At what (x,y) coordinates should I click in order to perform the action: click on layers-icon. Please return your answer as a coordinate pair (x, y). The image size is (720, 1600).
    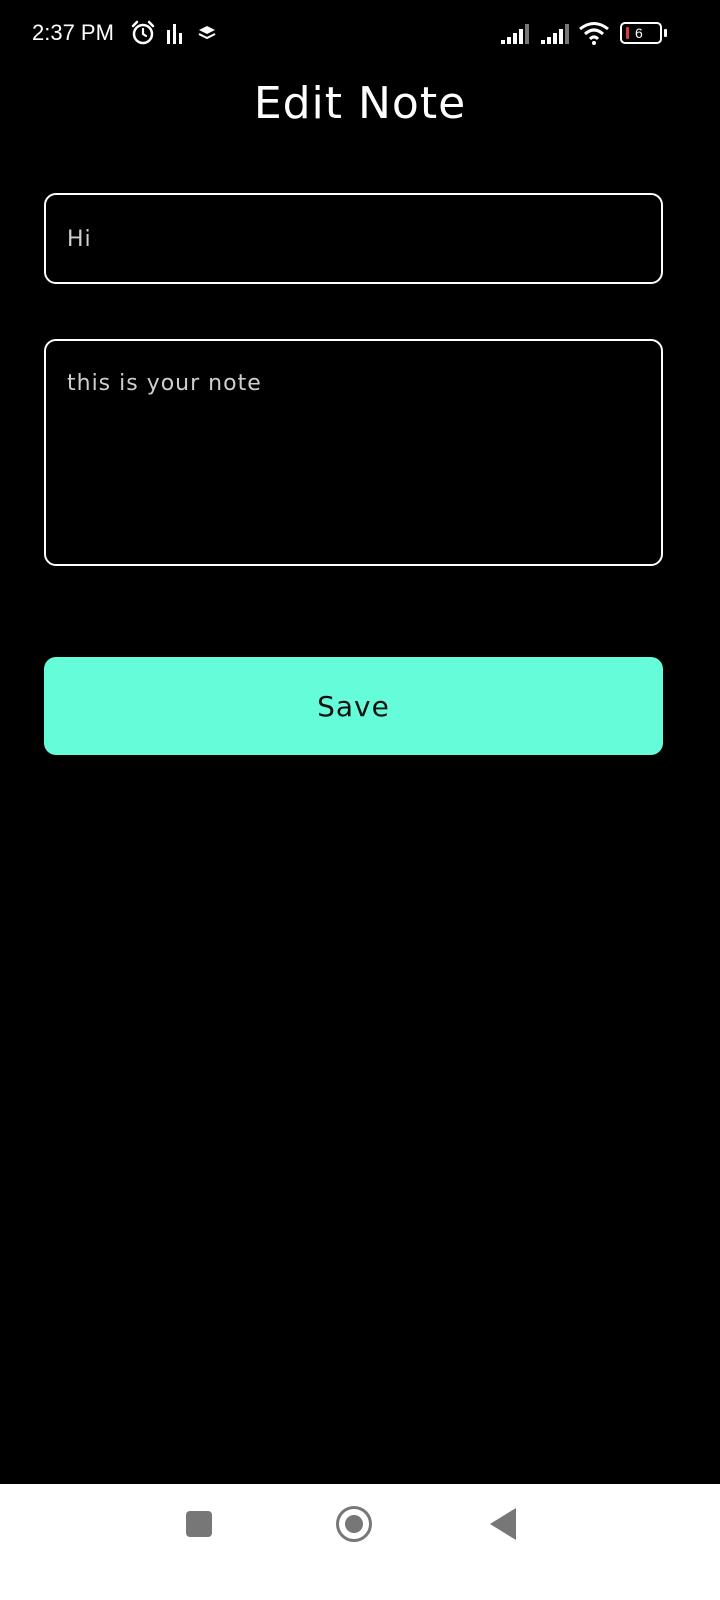
    Looking at the image, I should click on (207, 35).